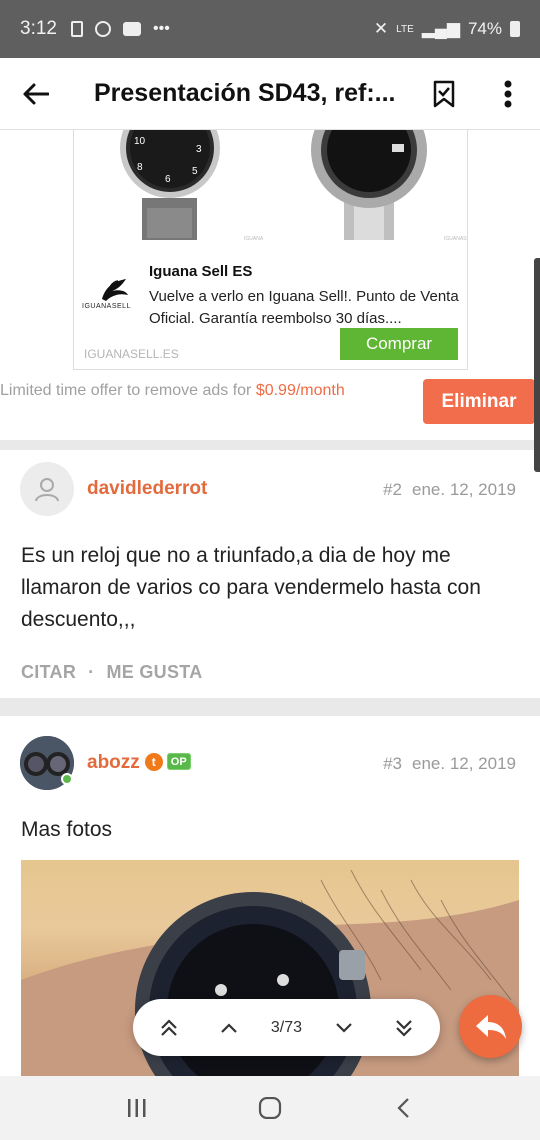 This screenshot has height=1140, width=540. I want to click on user-placeholder-icon, so click(47, 490).